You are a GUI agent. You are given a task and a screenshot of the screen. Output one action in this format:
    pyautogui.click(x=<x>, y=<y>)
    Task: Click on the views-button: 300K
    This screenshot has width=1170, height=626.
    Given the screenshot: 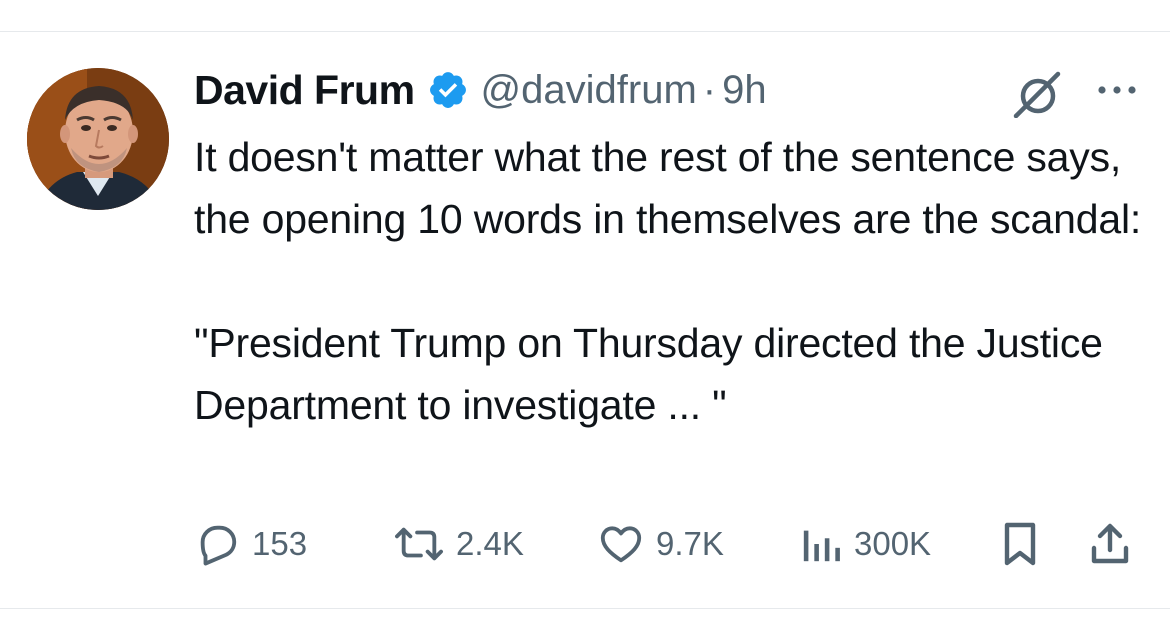 What is the action you would take?
    pyautogui.click(x=865, y=544)
    